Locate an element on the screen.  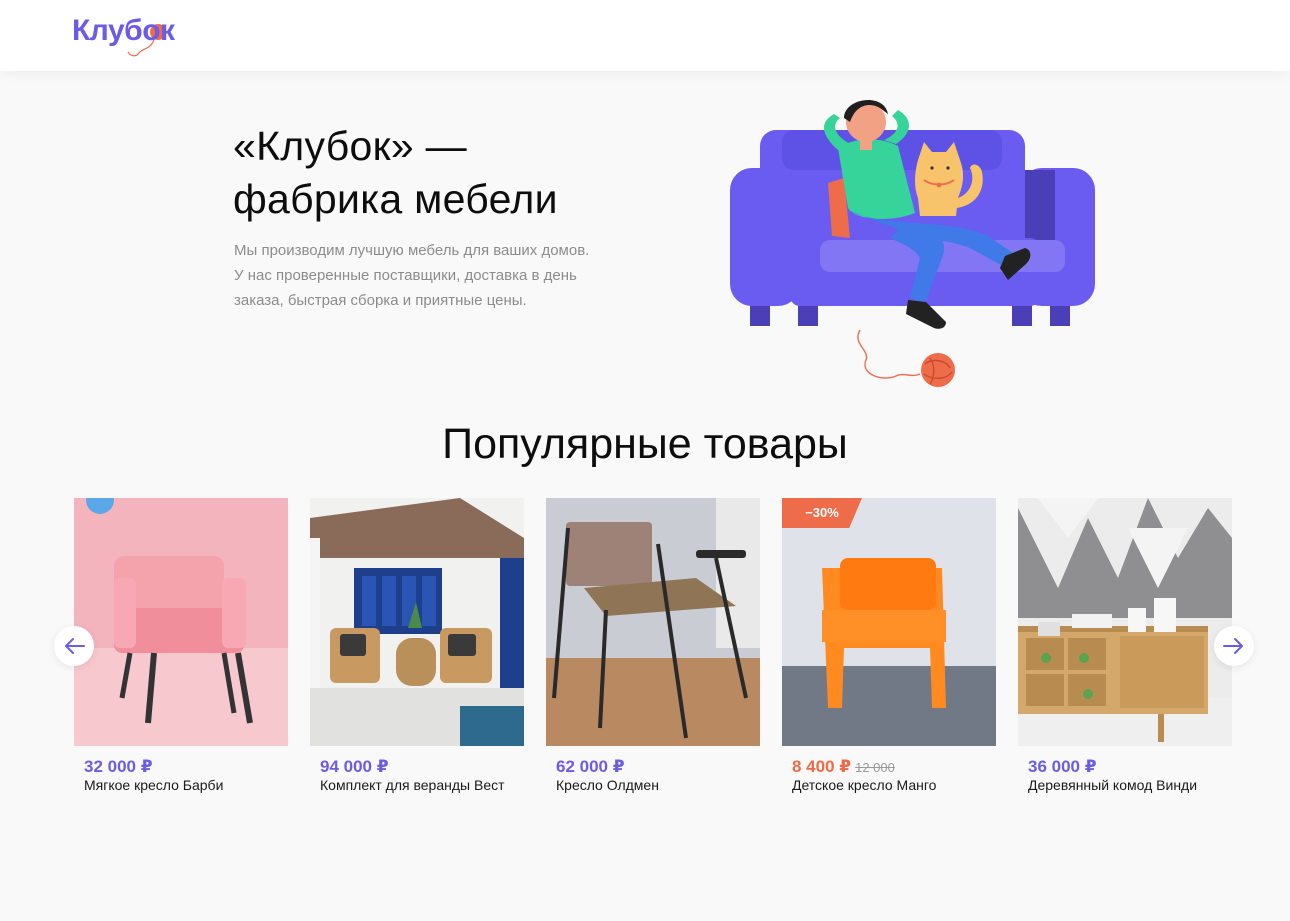
product-card: −30% 8 400 ₽12 000 Детское кресло Манго is located at coordinates (889, 650).